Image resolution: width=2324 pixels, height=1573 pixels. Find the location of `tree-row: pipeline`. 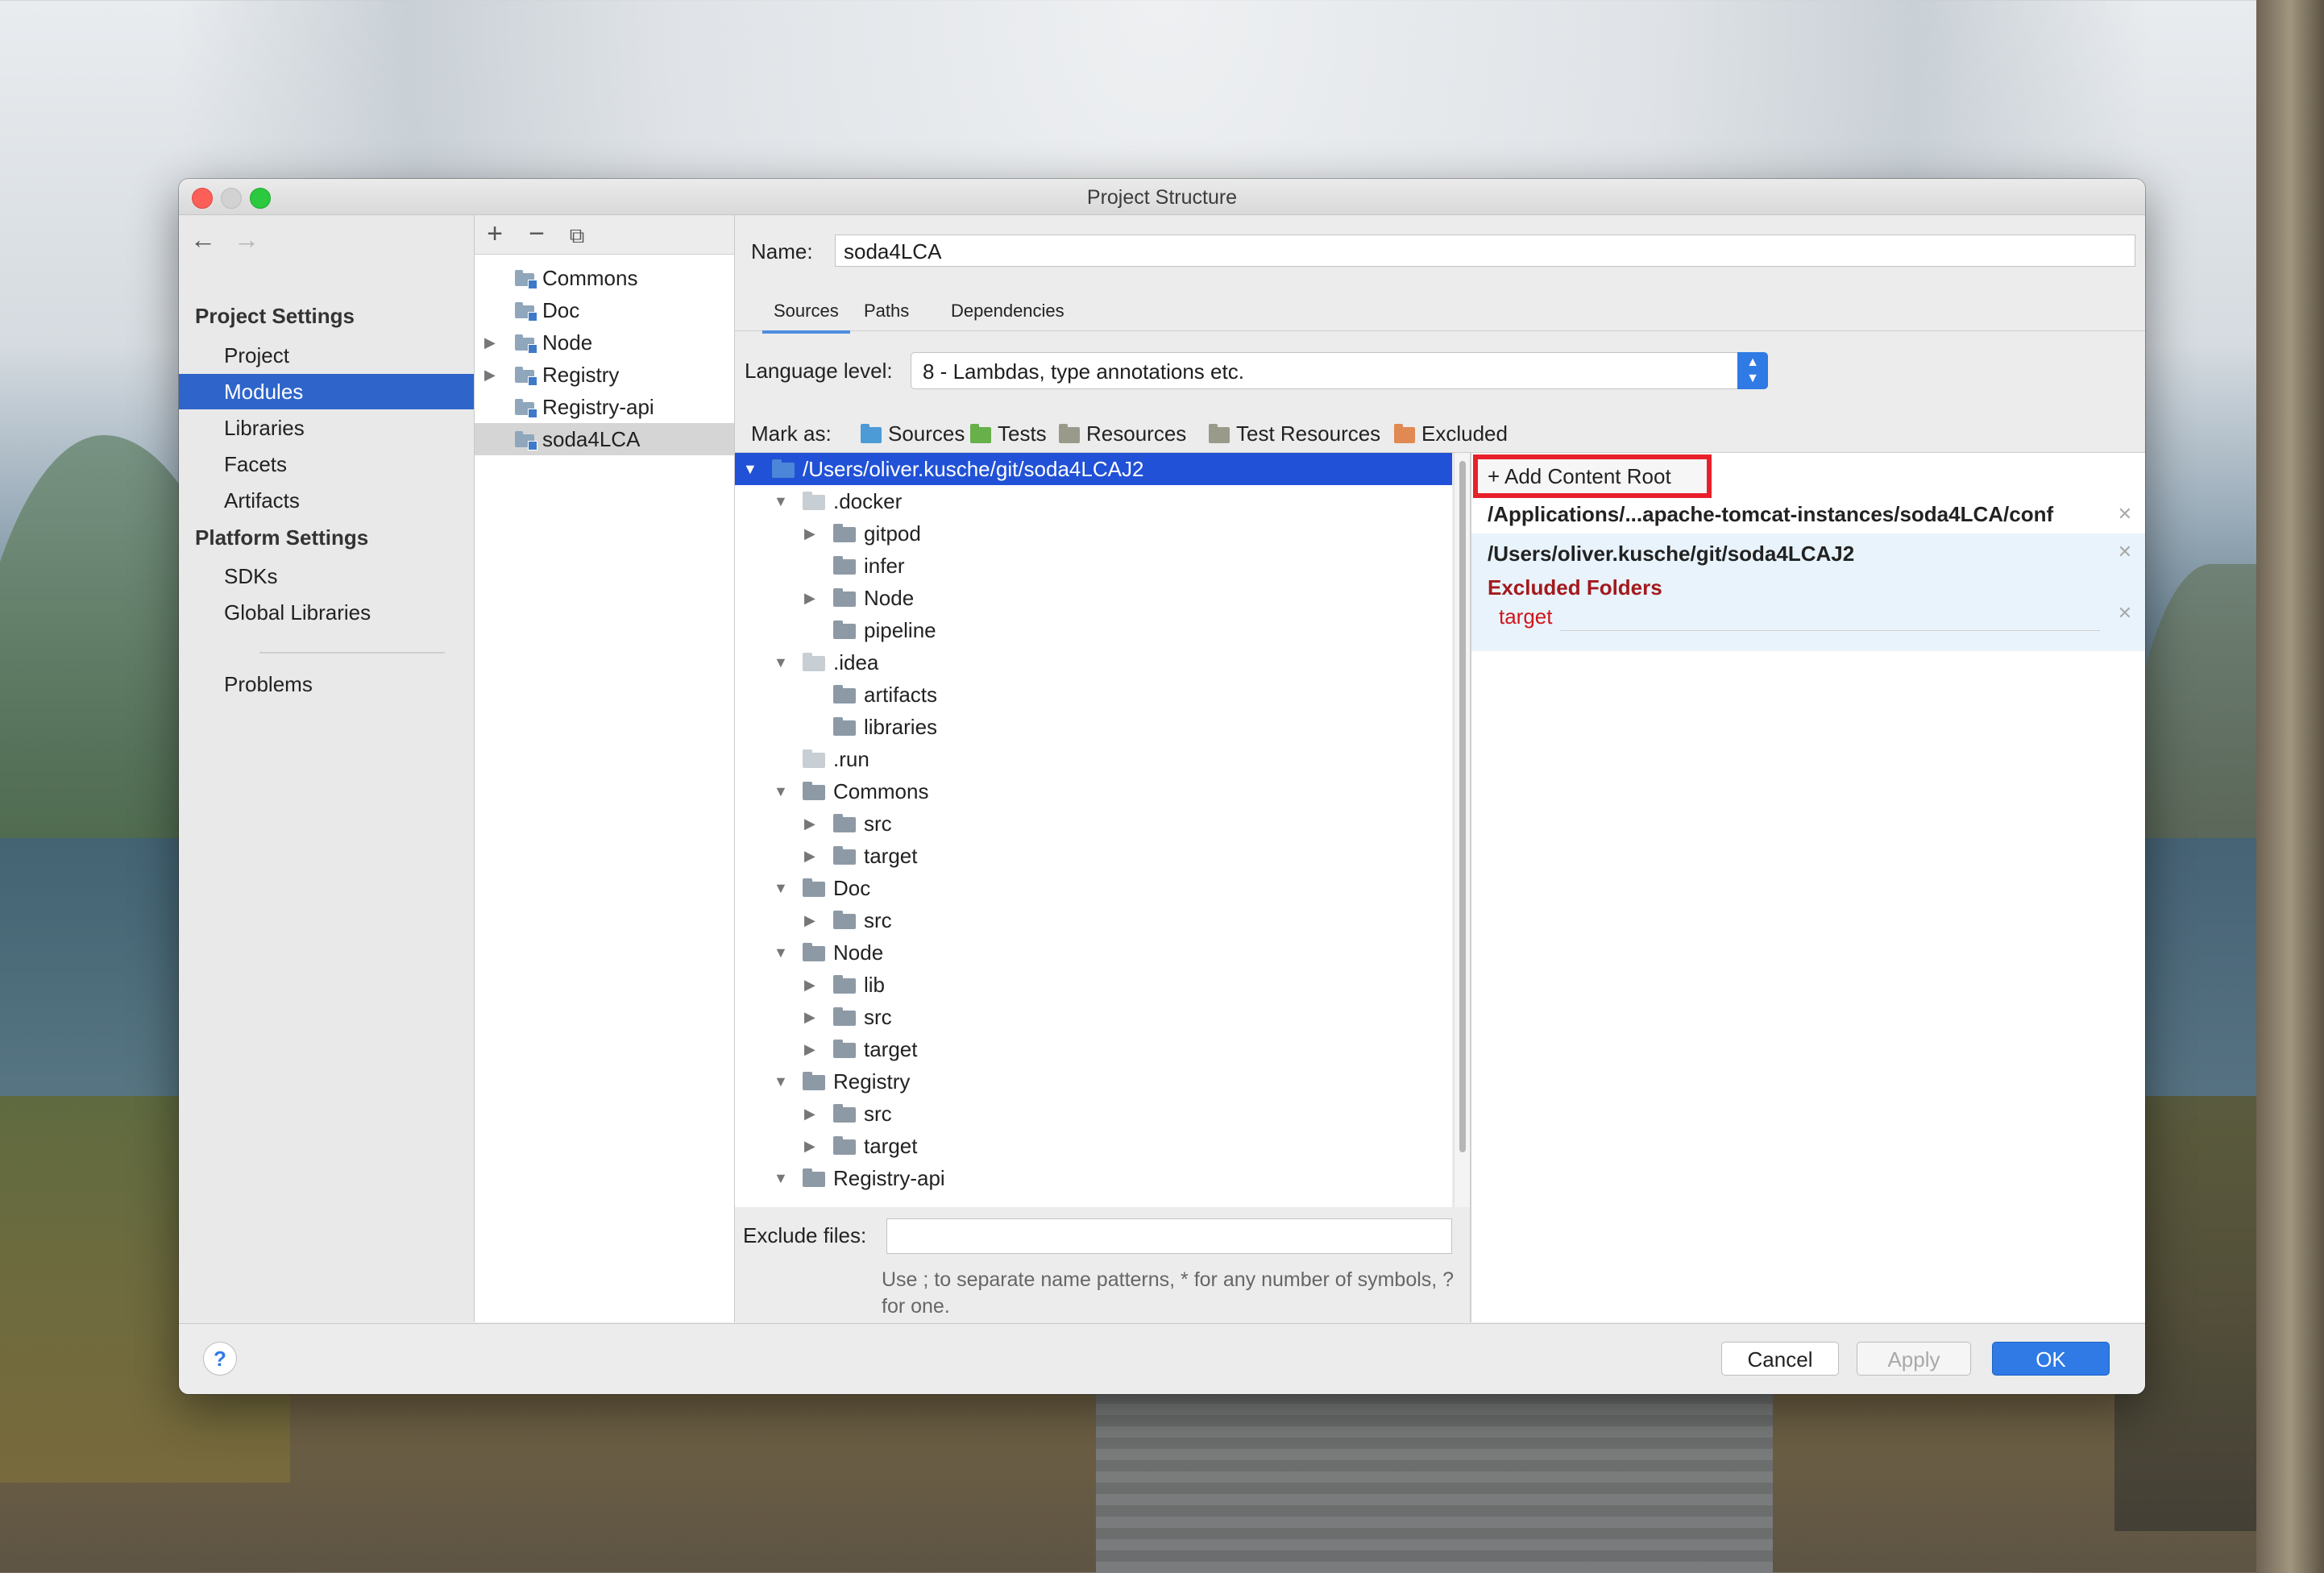

tree-row: pipeline is located at coordinates (1094, 630).